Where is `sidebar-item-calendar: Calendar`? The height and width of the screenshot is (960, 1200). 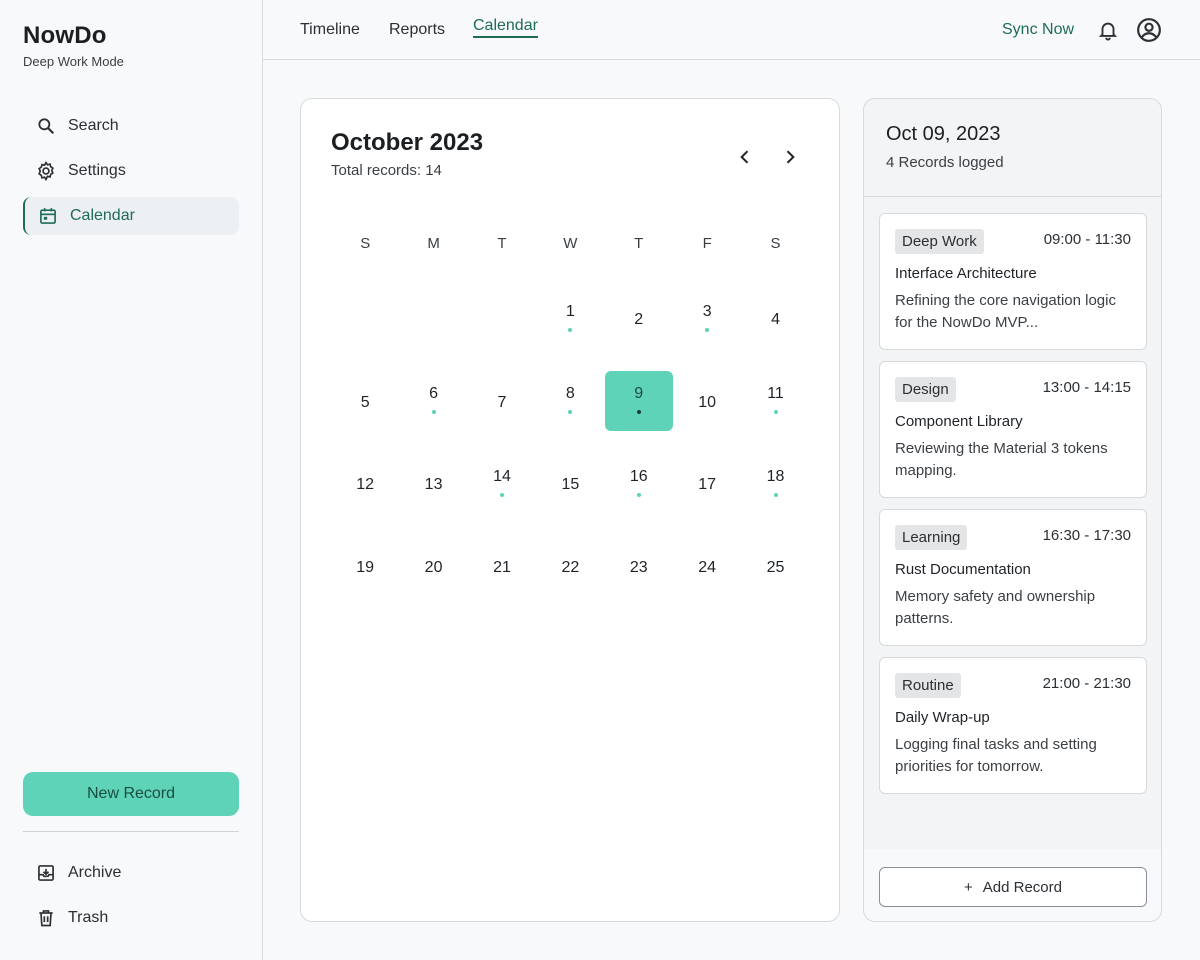
sidebar-item-calendar: Calendar is located at coordinates (131, 216).